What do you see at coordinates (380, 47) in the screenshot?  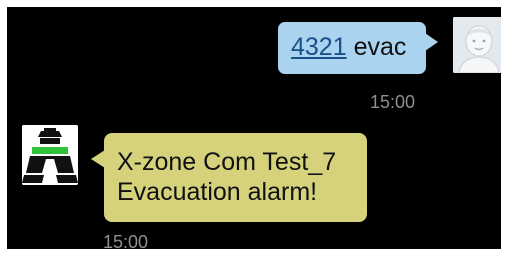 I see `outgoing-message-body: evac` at bounding box center [380, 47].